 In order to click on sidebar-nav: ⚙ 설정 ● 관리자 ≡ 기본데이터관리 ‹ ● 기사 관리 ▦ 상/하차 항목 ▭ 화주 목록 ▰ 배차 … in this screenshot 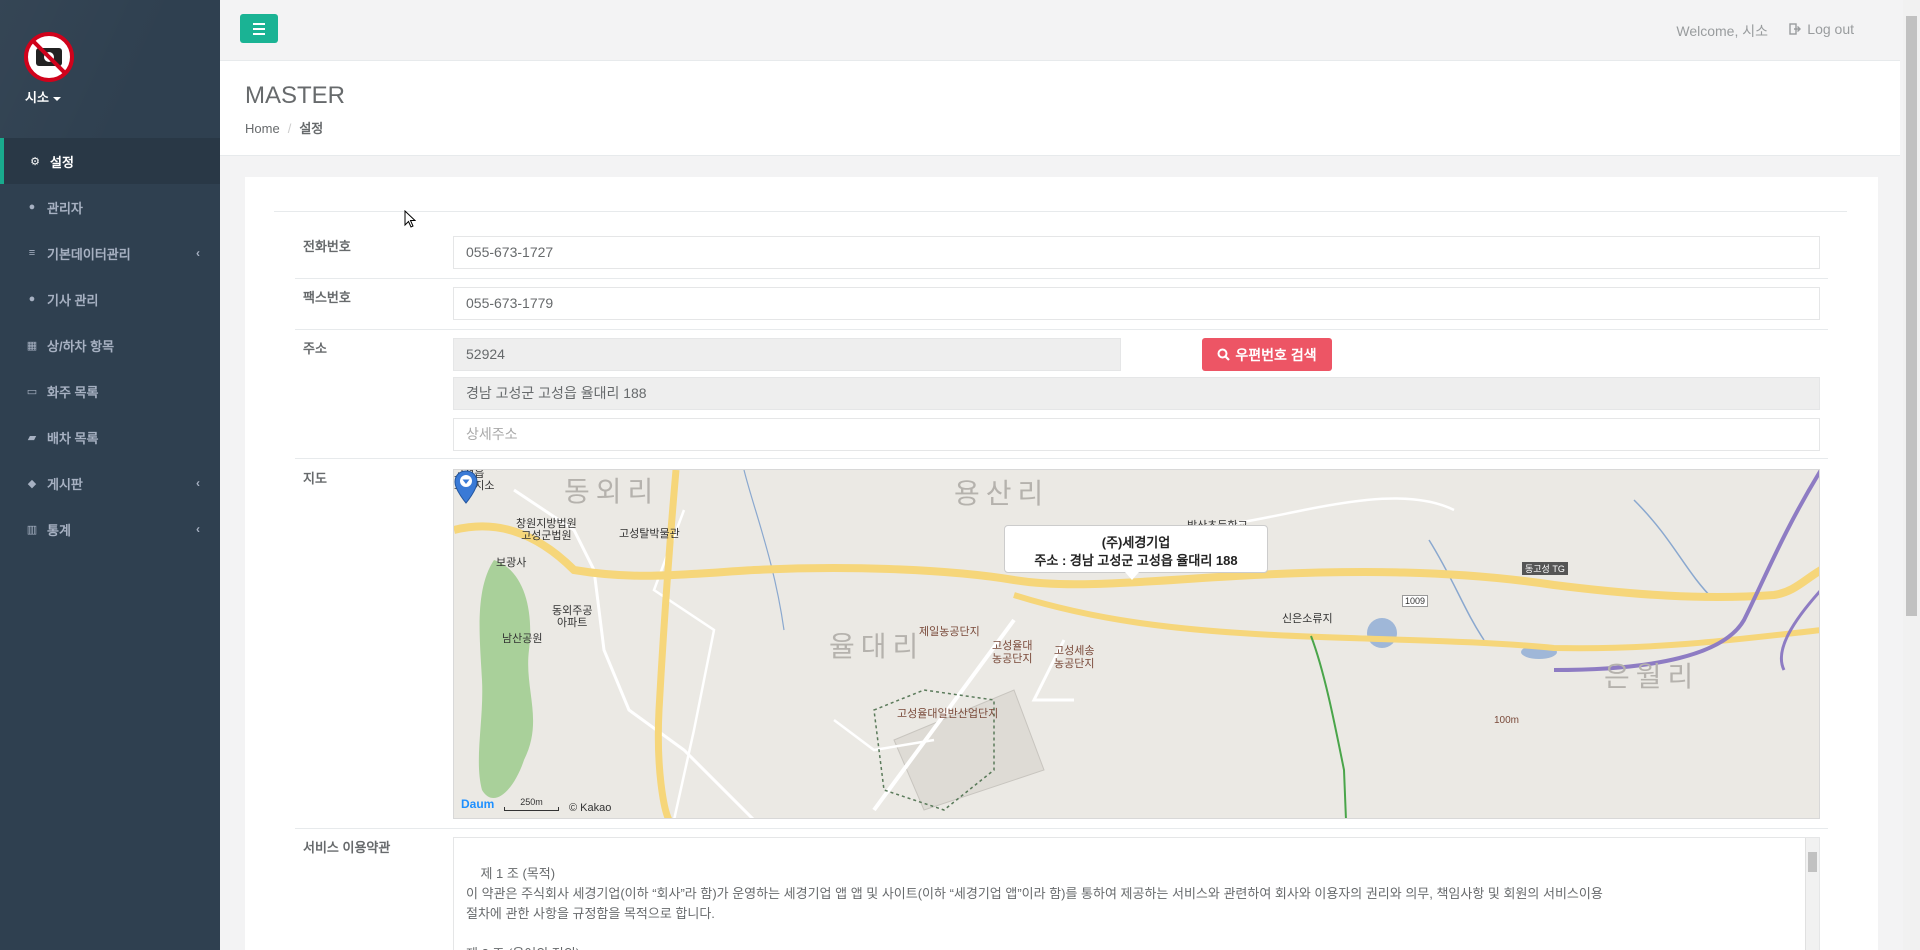, I will do `click(110, 345)`.